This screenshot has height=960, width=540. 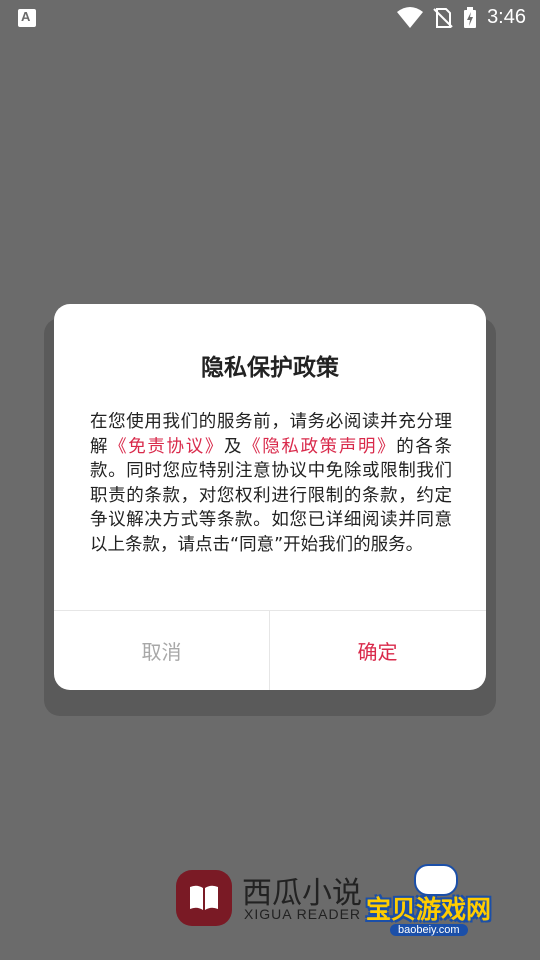 I want to click on clock: 3:46, so click(x=506, y=17).